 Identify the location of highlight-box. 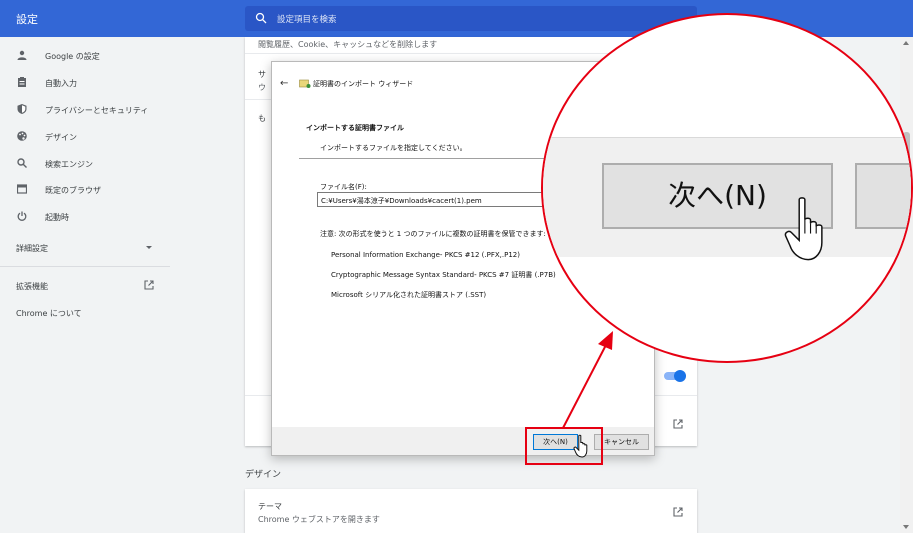
(564, 446).